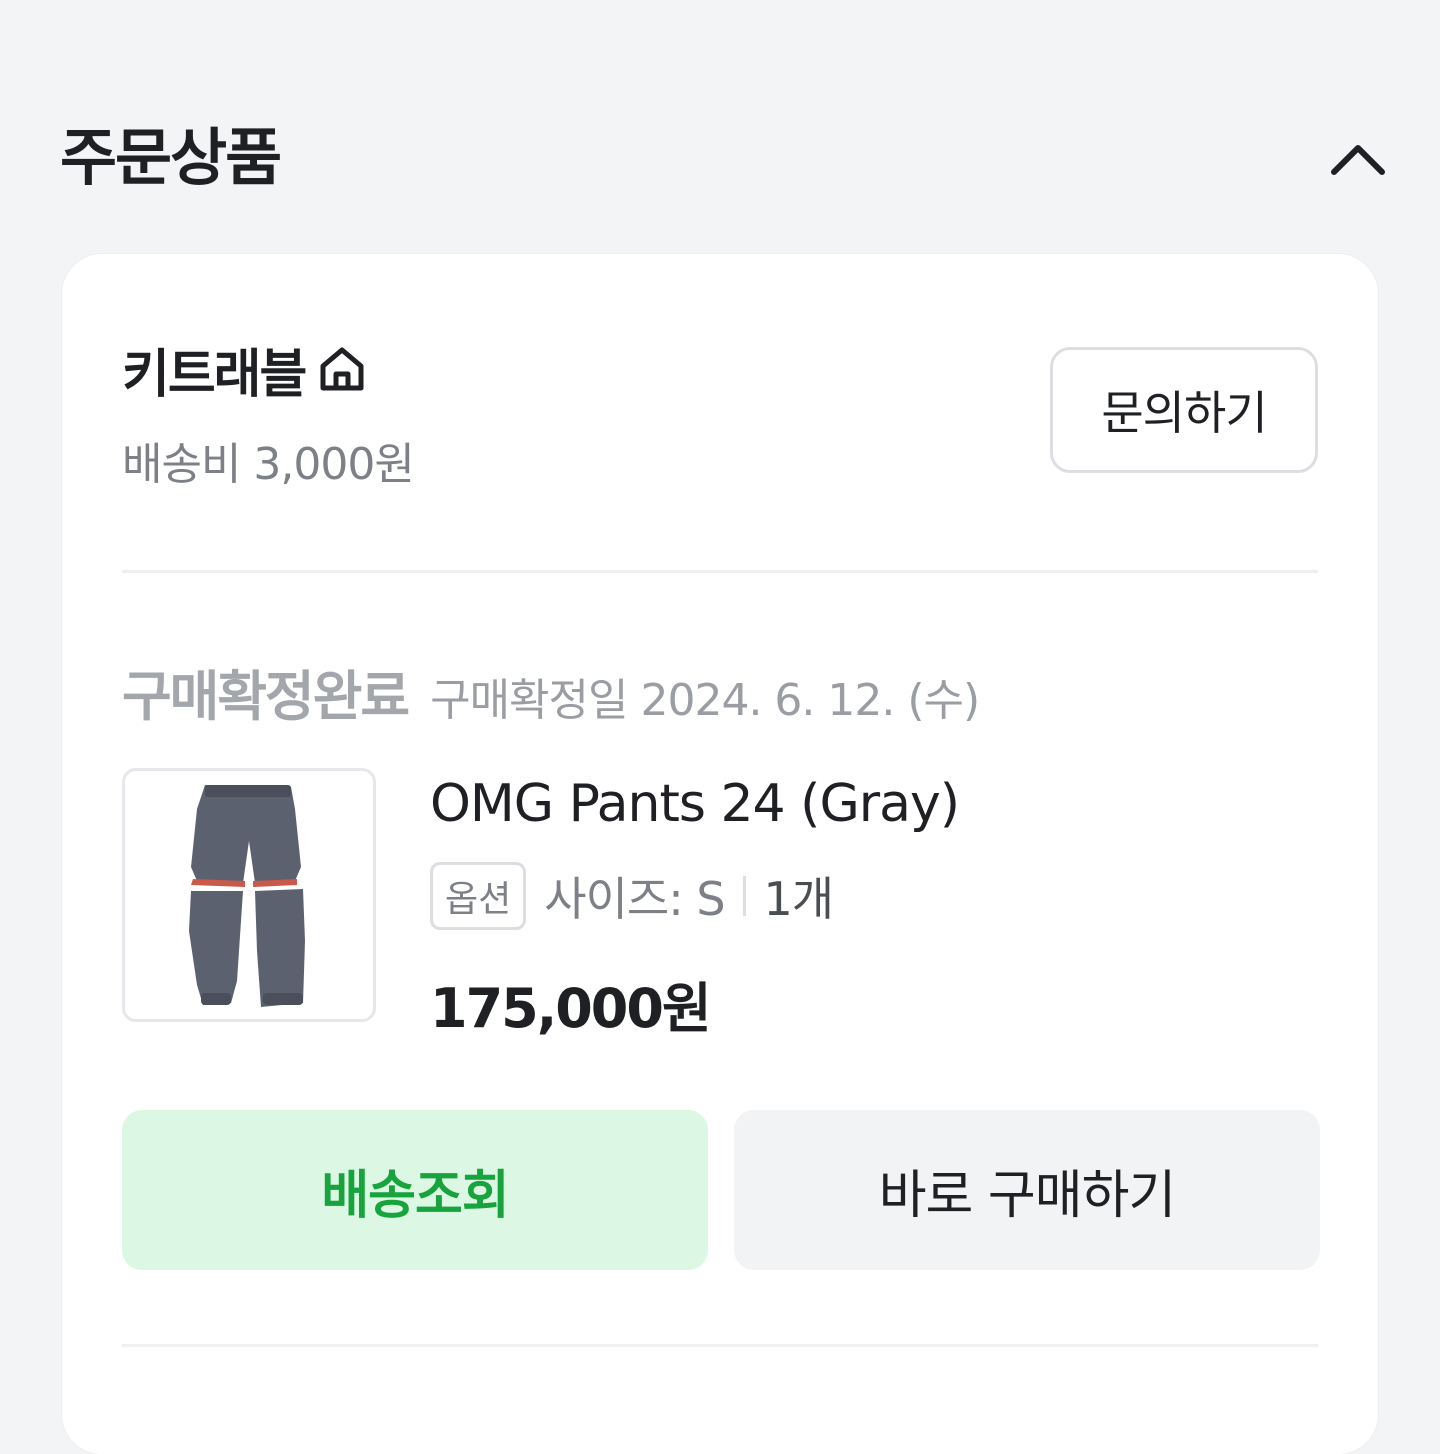 Image resolution: width=1440 pixels, height=1454 pixels. What do you see at coordinates (478, 896) in the screenshot?
I see `option-badge: 옵션` at bounding box center [478, 896].